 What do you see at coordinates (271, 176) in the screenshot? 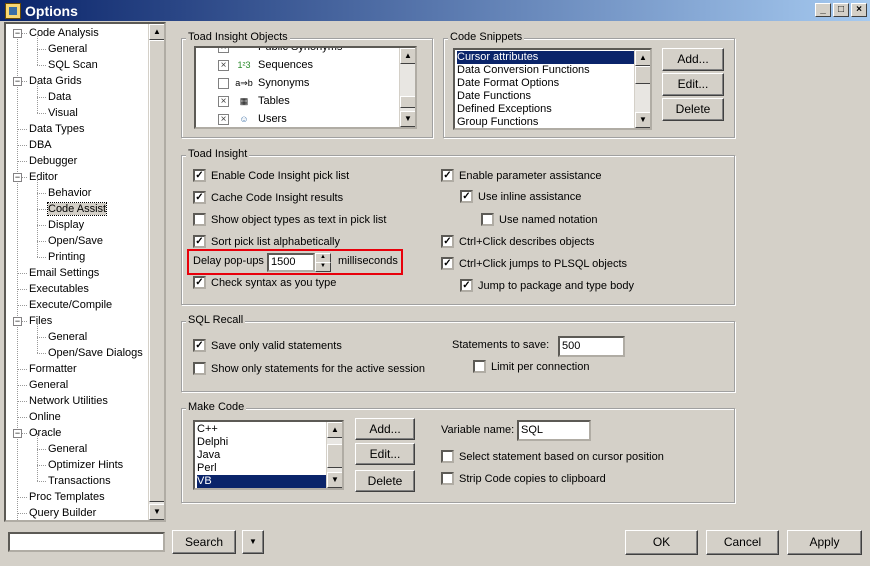
I see `enable-pick-list-checkbox: ✓ Enable Code Insight pick list` at bounding box center [271, 176].